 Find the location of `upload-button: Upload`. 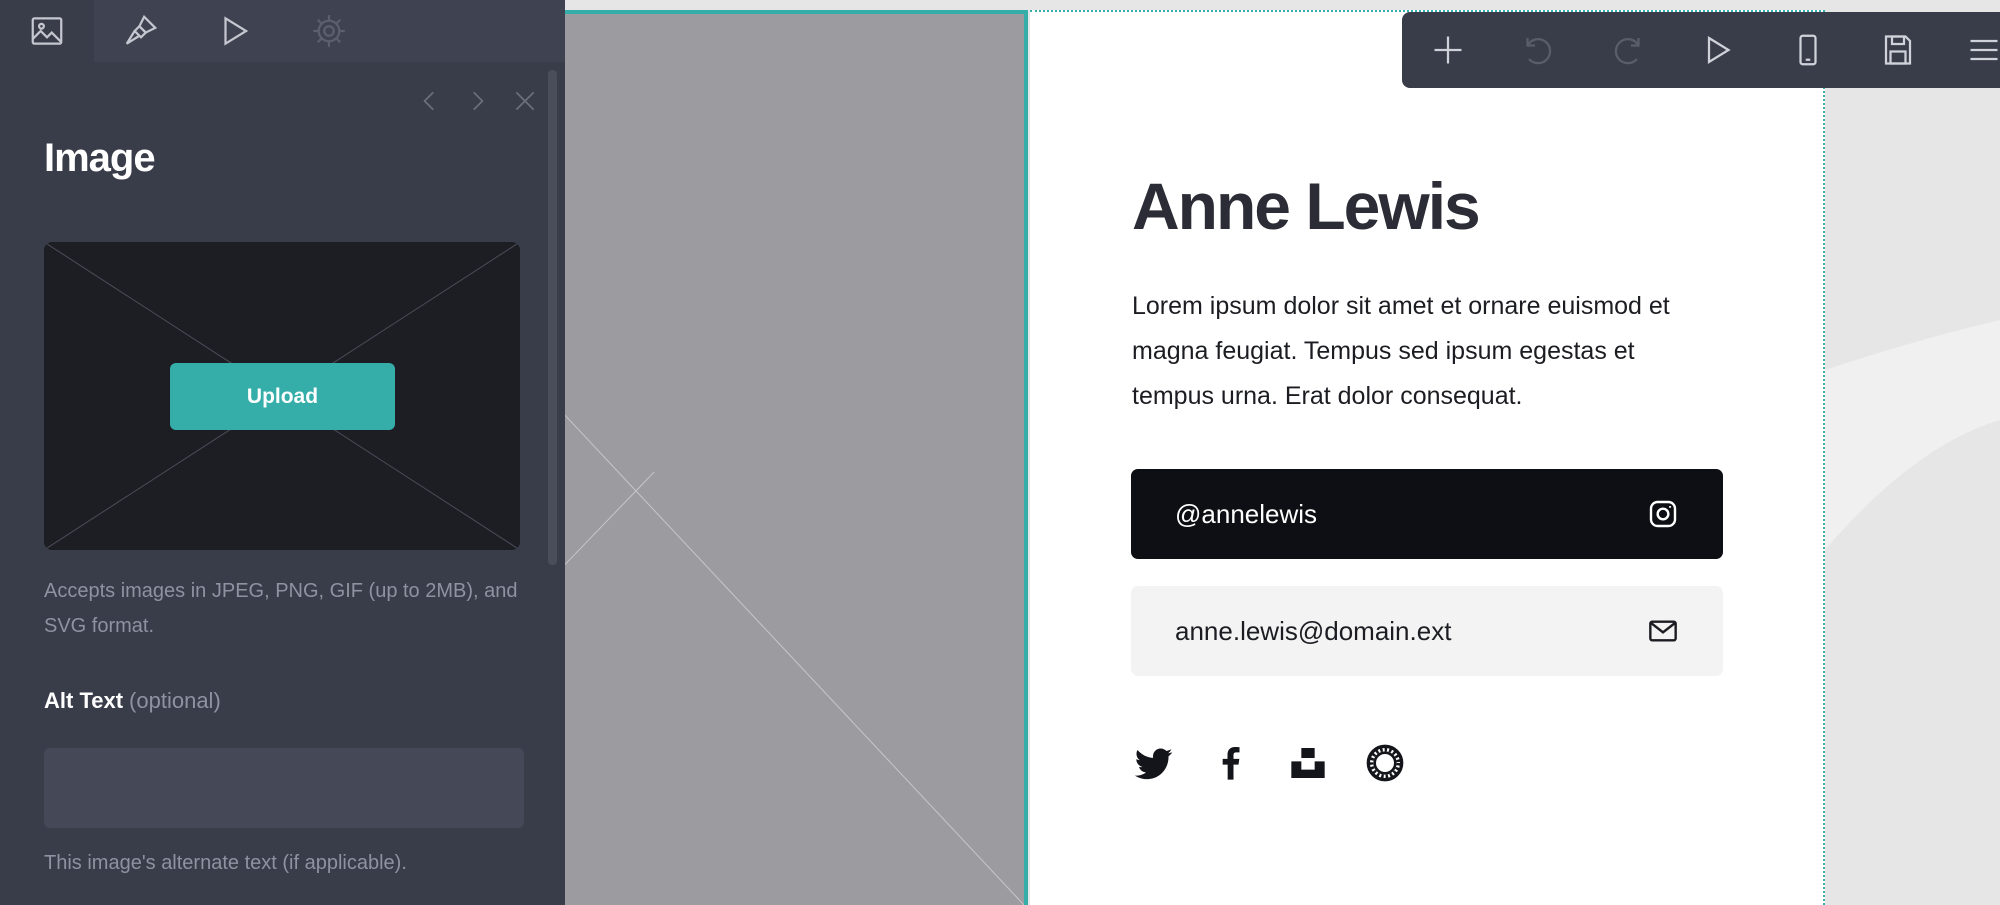

upload-button: Upload is located at coordinates (282, 396).